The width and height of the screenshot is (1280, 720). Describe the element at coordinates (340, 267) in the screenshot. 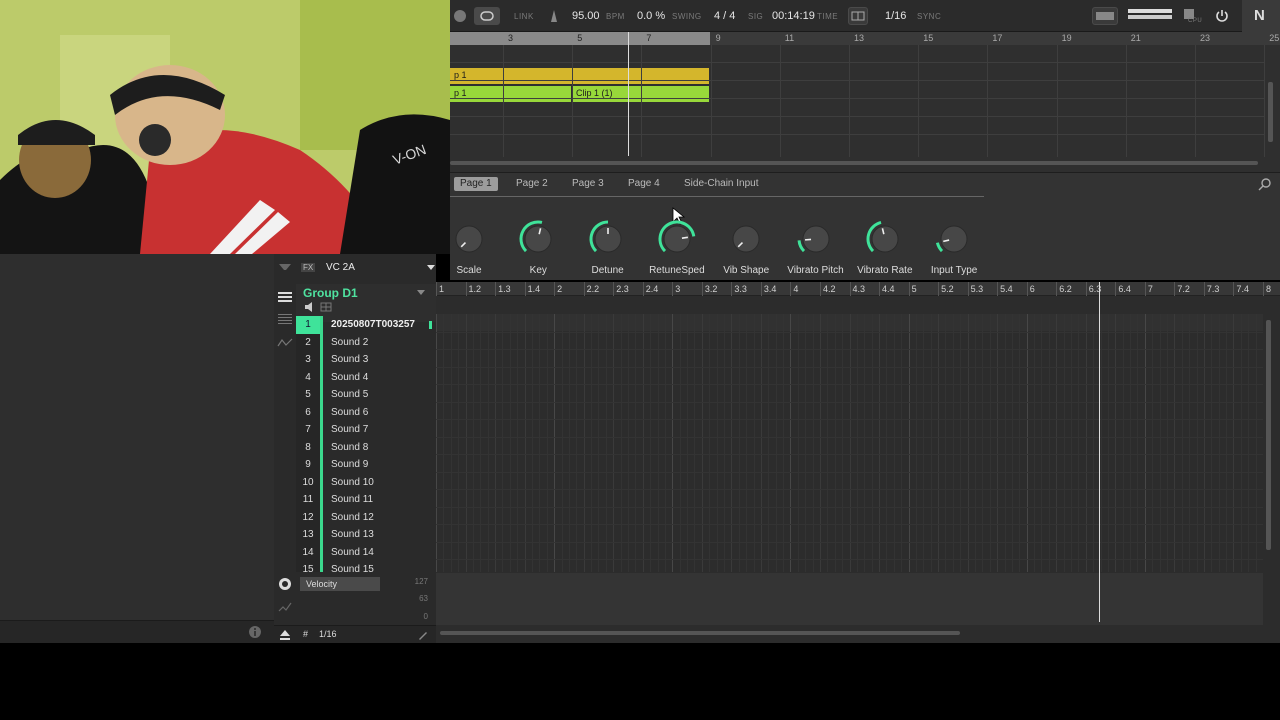

I see `plugin-name: VC 2A` at that location.